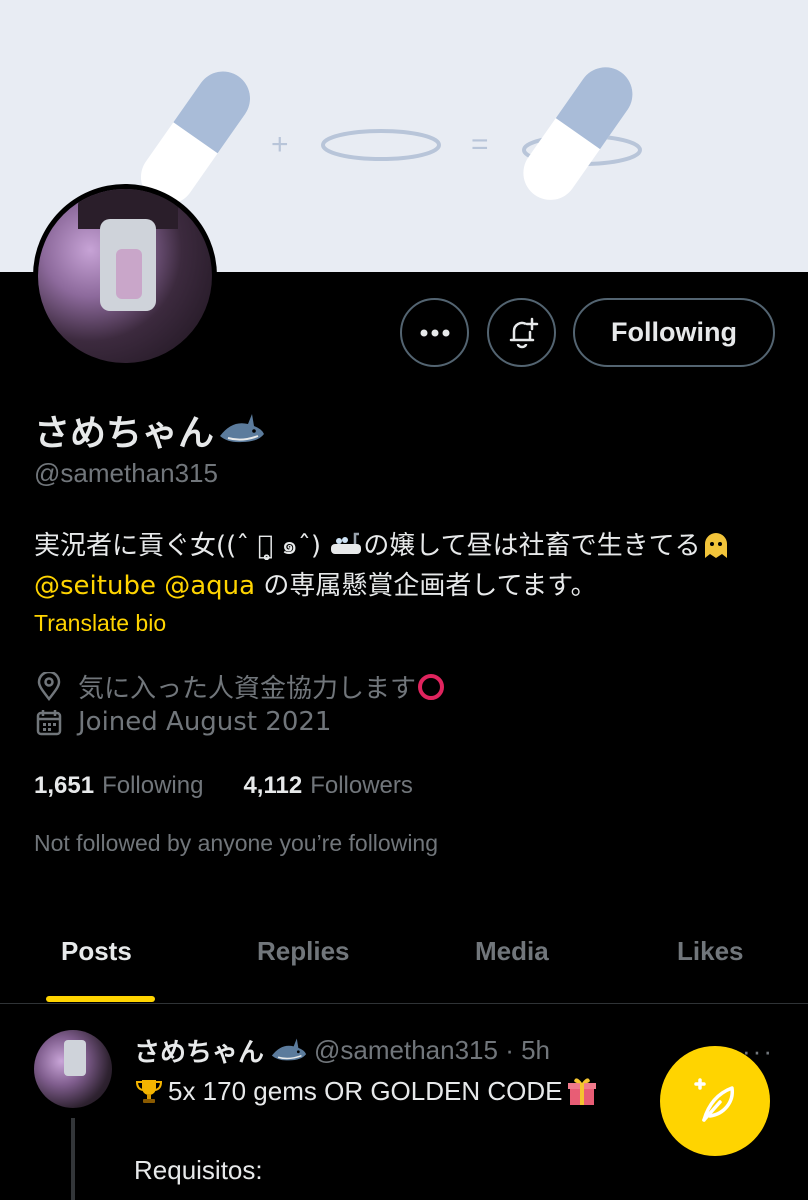 This screenshot has width=808, height=1200. Describe the element at coordinates (149, 1091) in the screenshot. I see `trophy-emoji-icon` at that location.